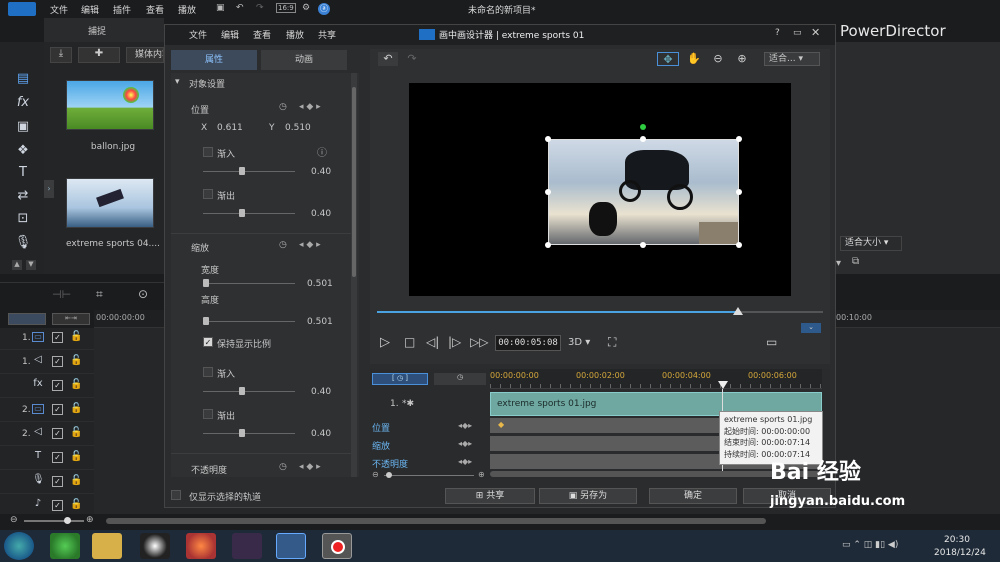 Image resolution: width=1000 pixels, height=562 pixels. I want to click on opacity-keyframe-clock-icon: ◷, so click(283, 467).